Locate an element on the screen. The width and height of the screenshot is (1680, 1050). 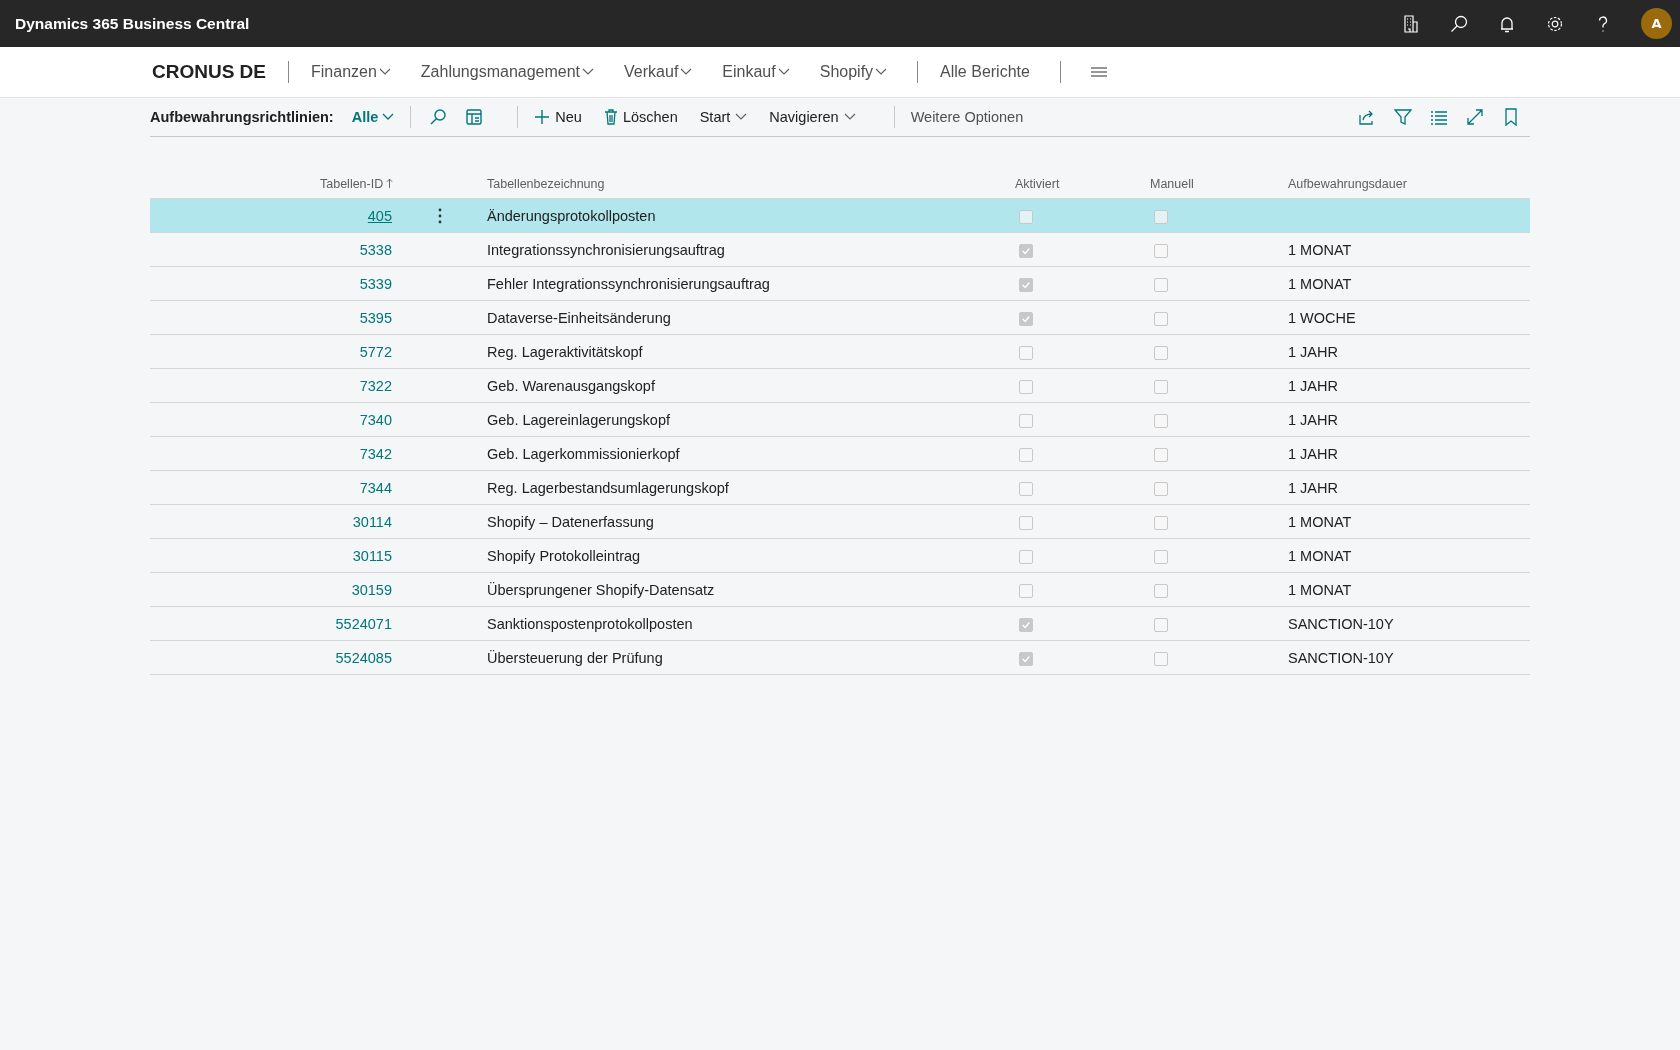
action-menu: Start is located at coordinates (723, 117).